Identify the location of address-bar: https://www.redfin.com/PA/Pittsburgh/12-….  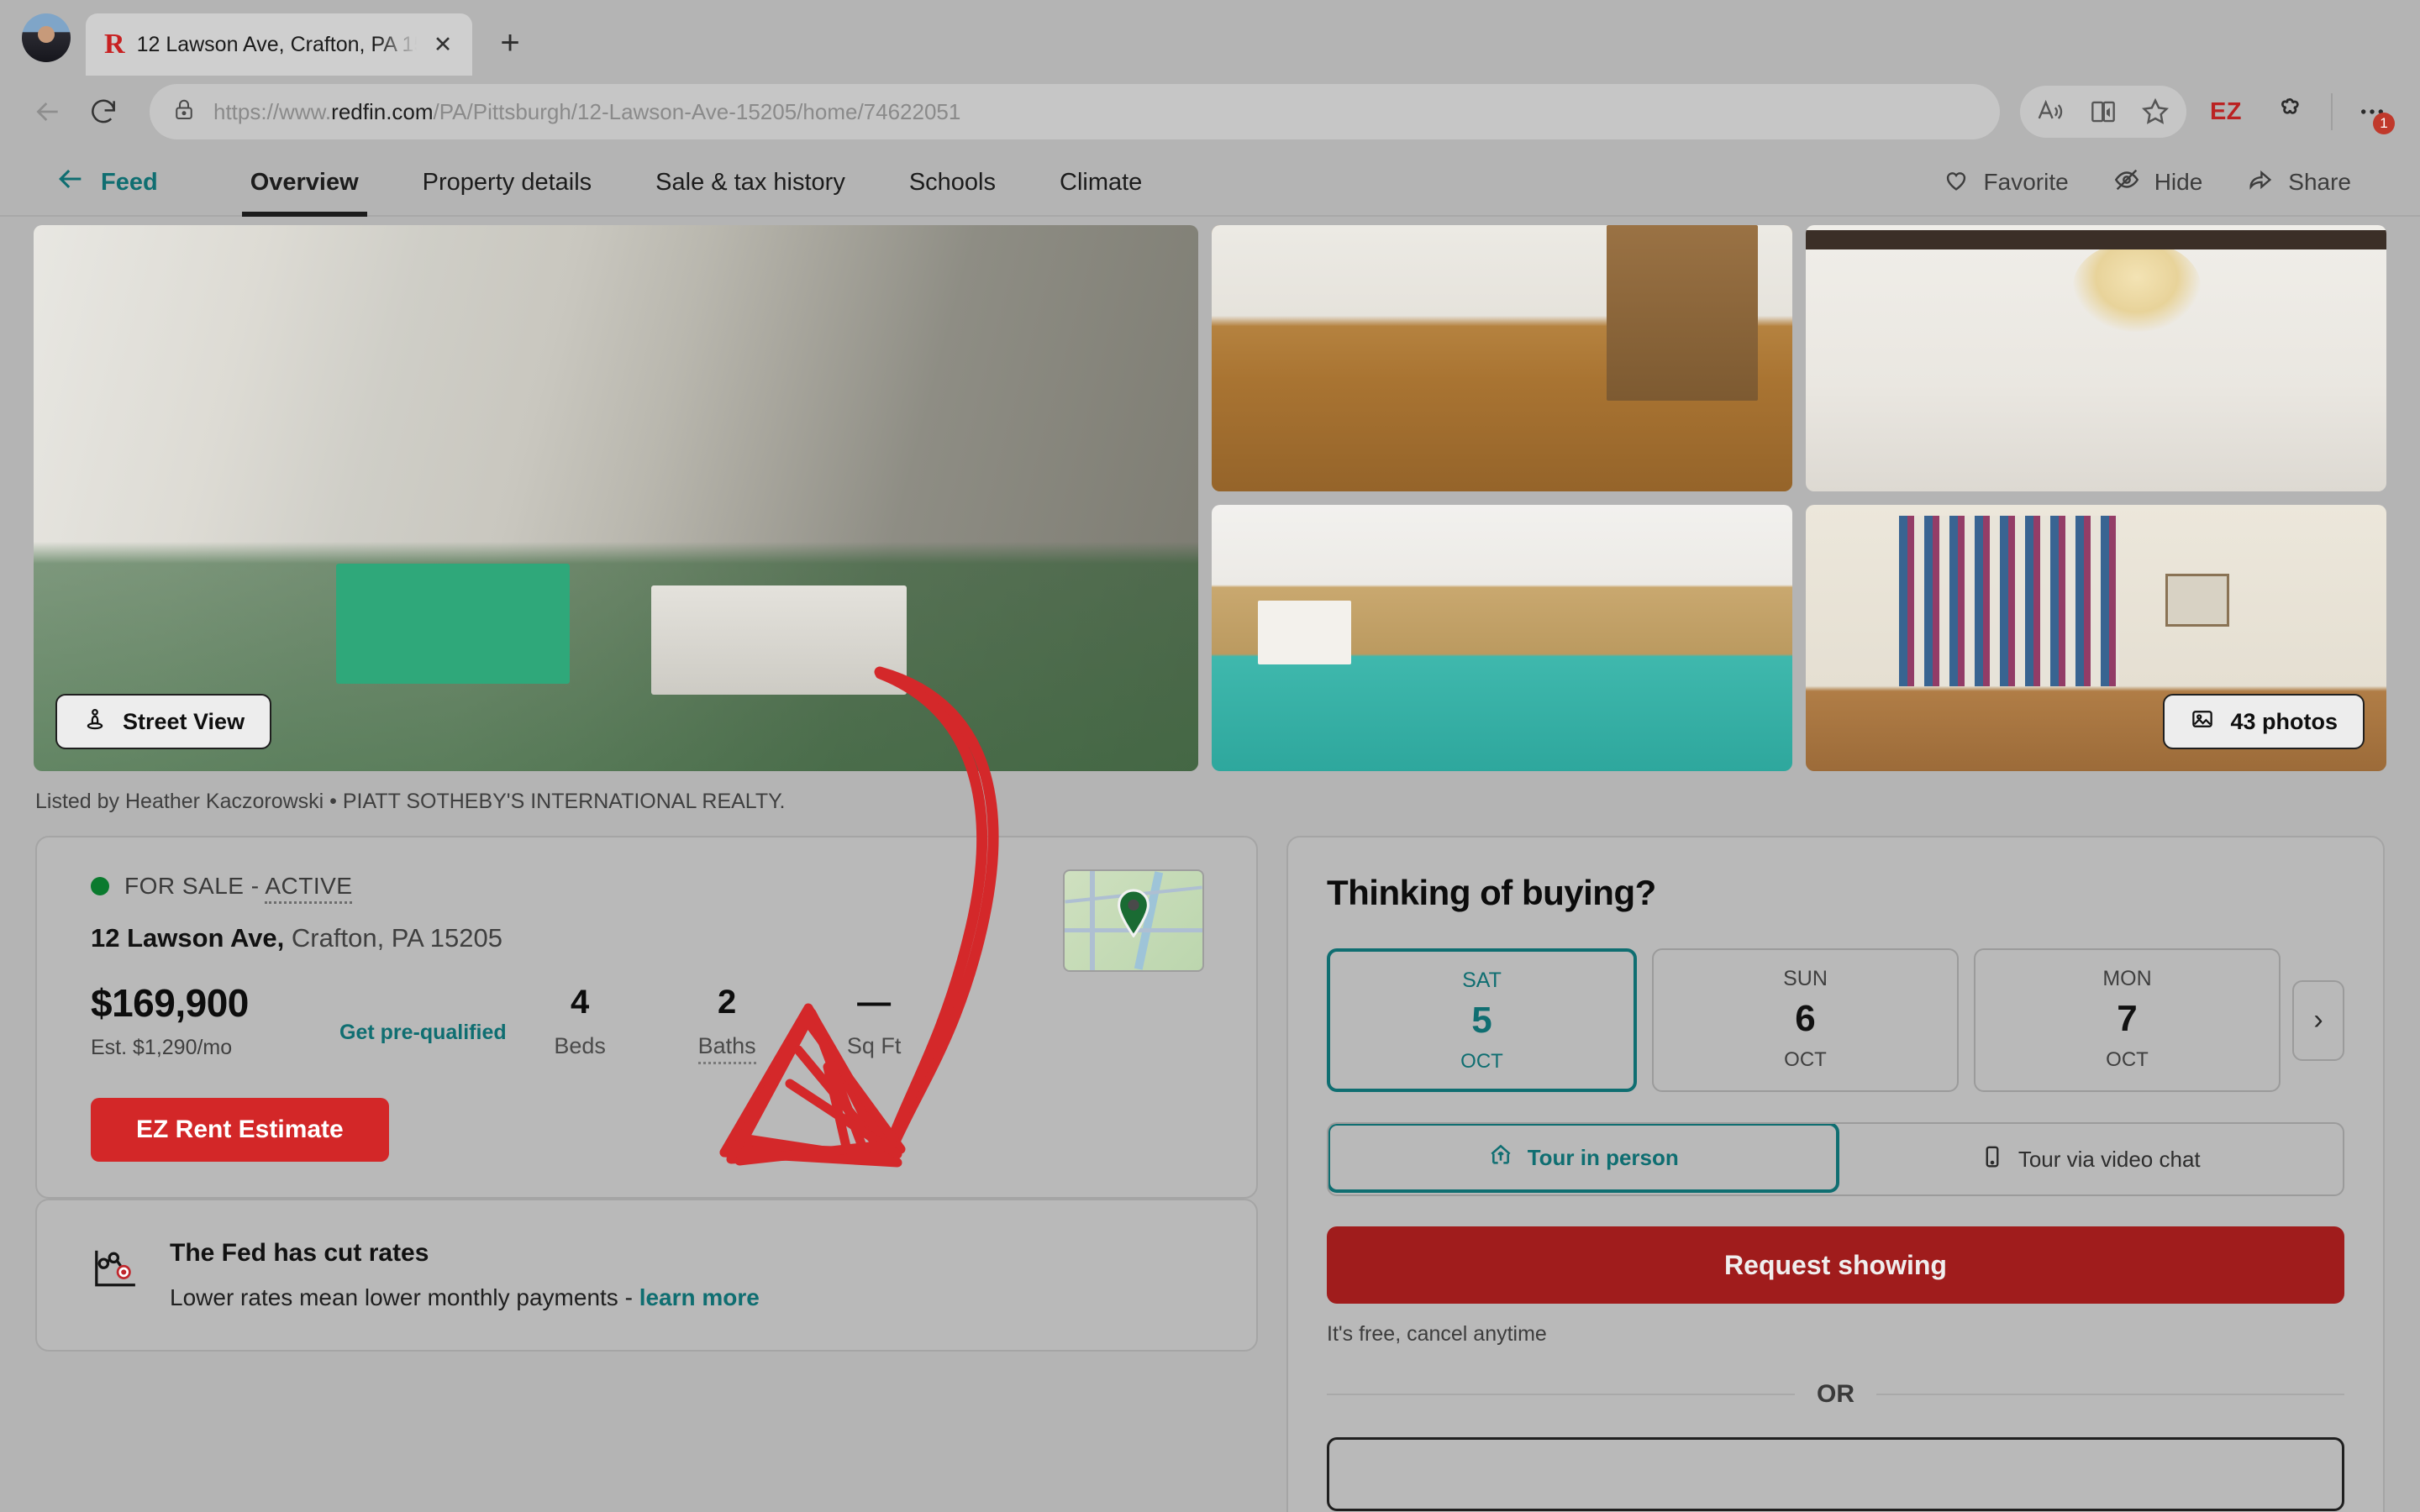
(1075, 111).